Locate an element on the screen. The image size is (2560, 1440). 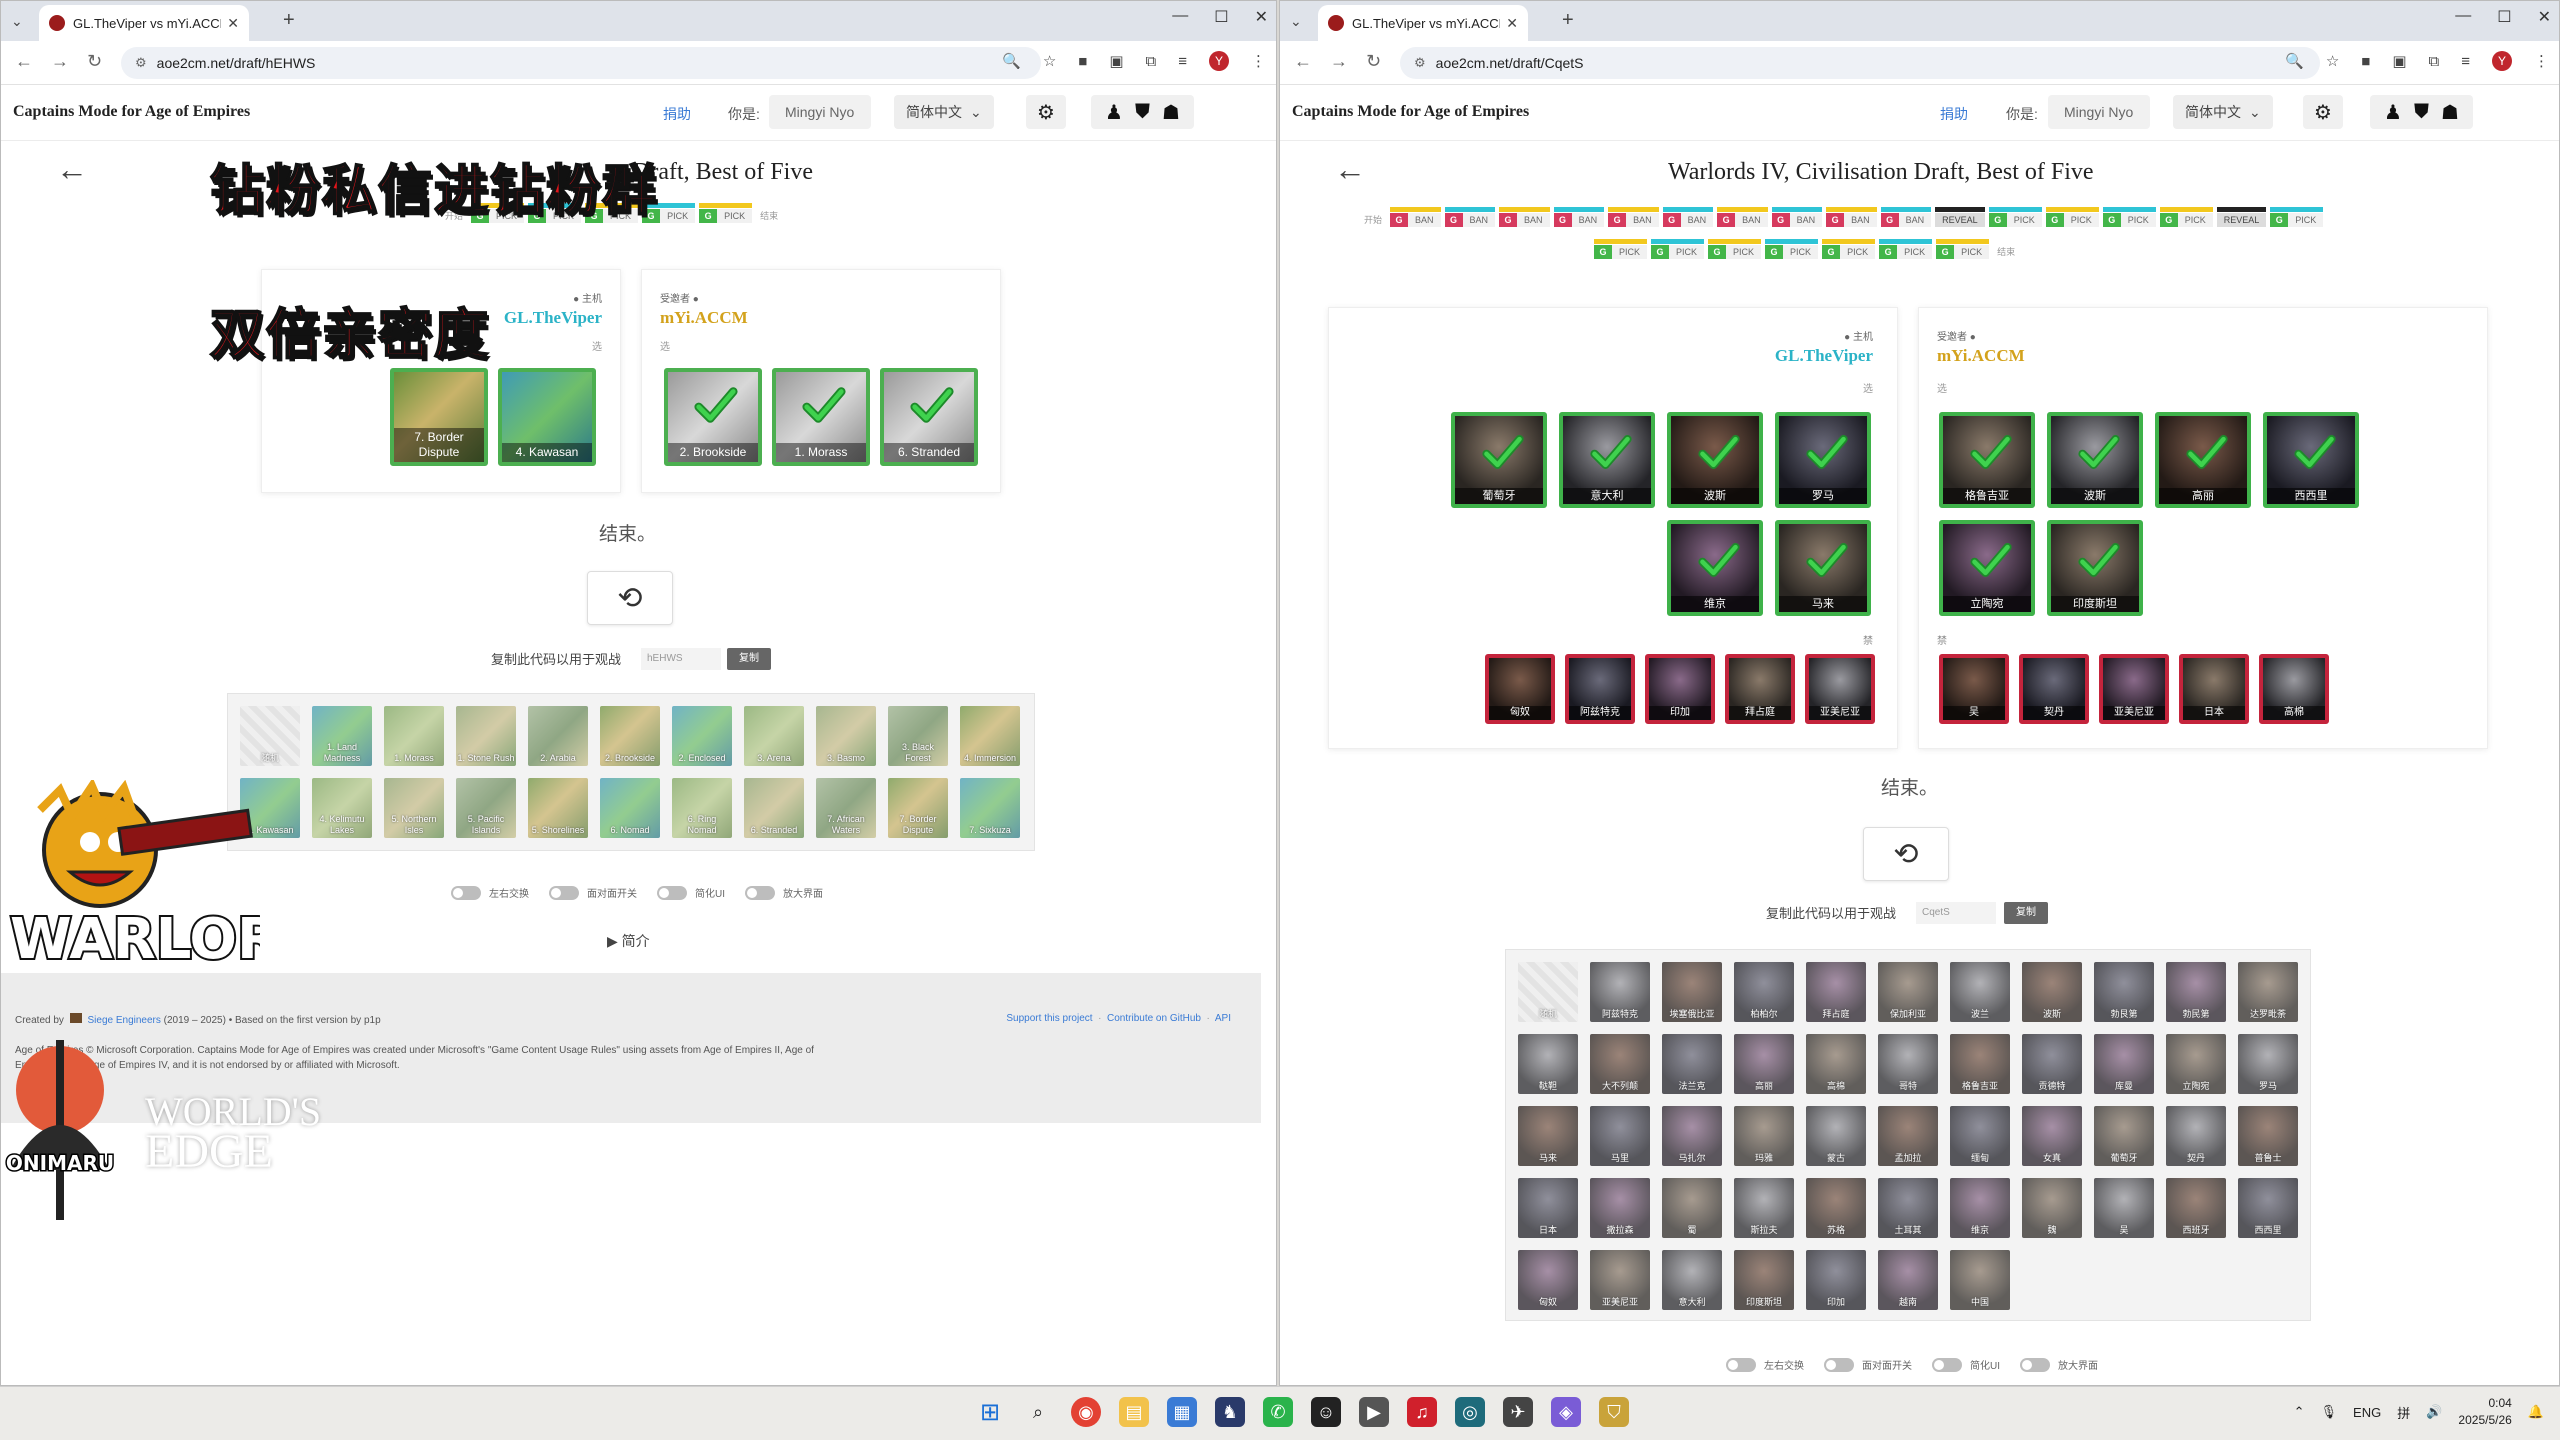
puzzle-icon: ⧉ is located at coordinates (1151, 61).